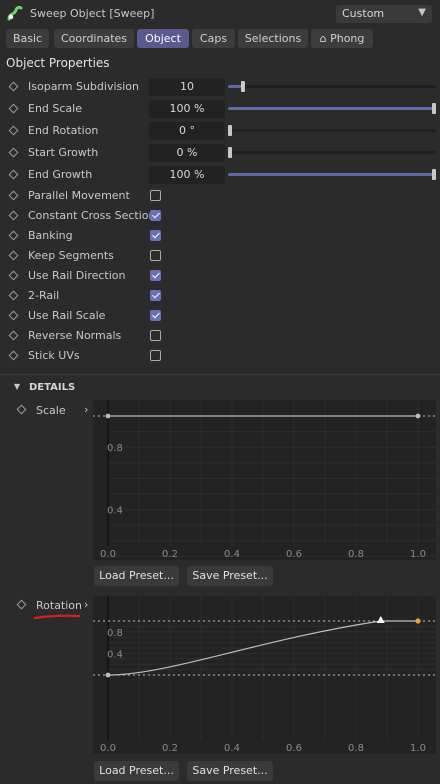  Describe the element at coordinates (220, 386) in the screenshot. I see `details-header: ▼ DETAILS` at that location.